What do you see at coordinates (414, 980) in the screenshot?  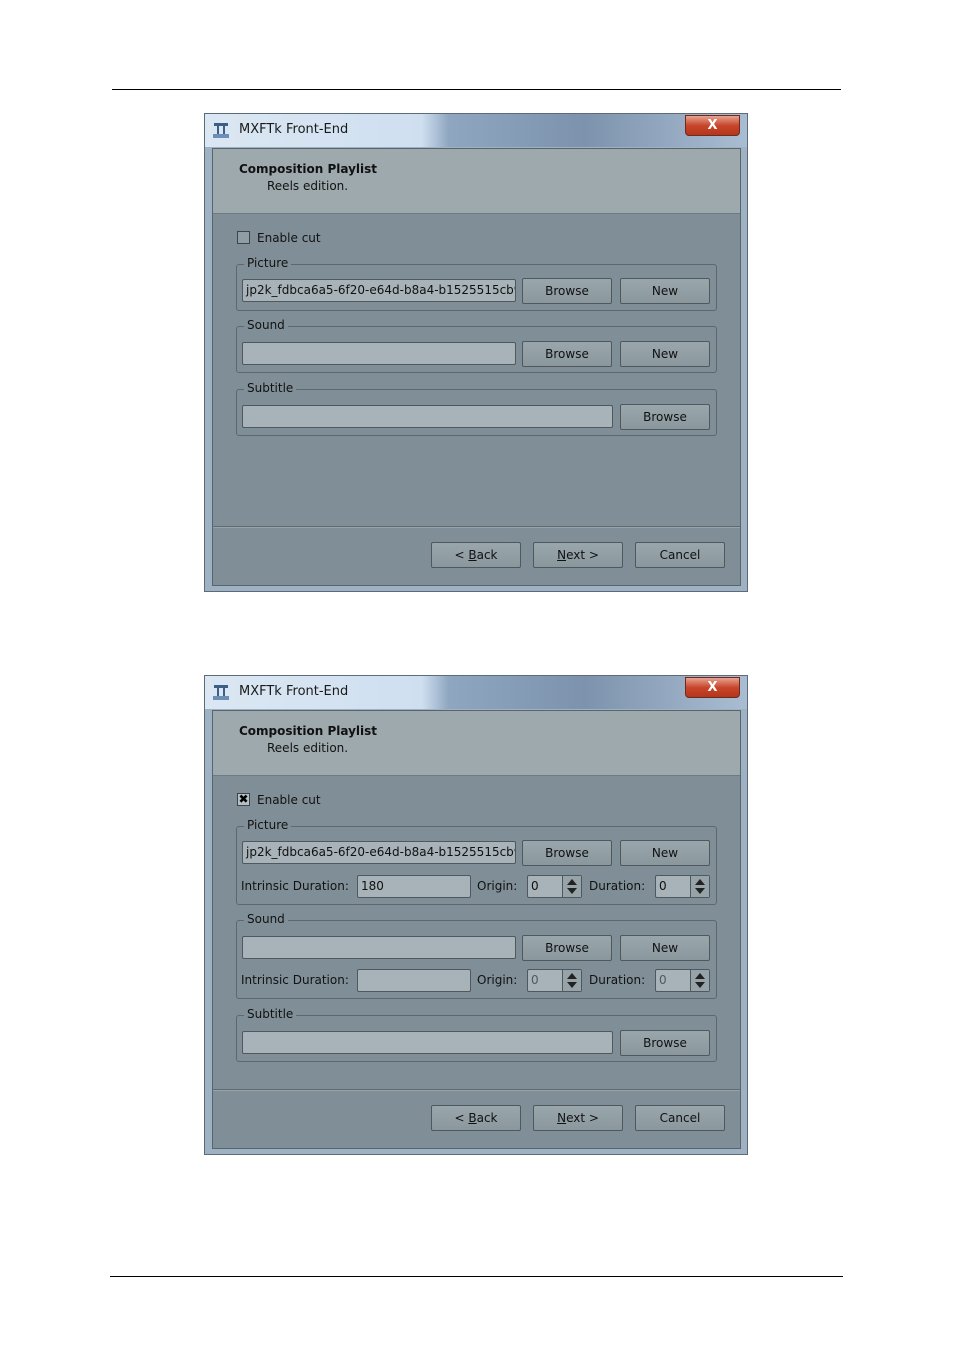 I see `sound-intrinsic-duration-input` at bounding box center [414, 980].